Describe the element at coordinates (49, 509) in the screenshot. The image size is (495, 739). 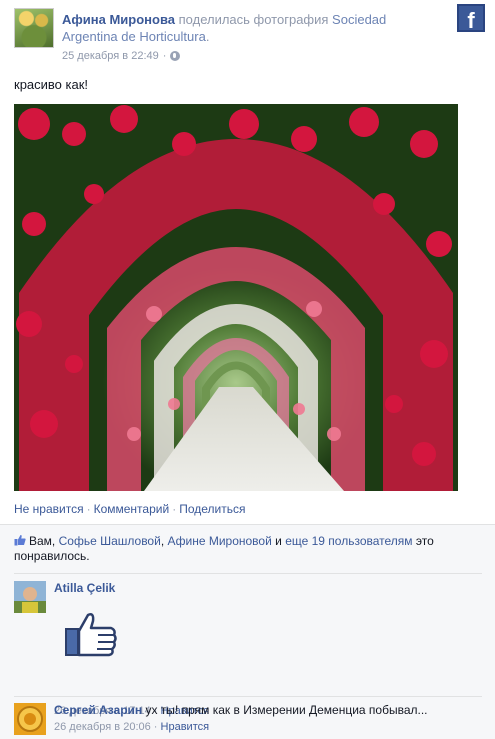
I see `unlike-link: Не нравится` at that location.